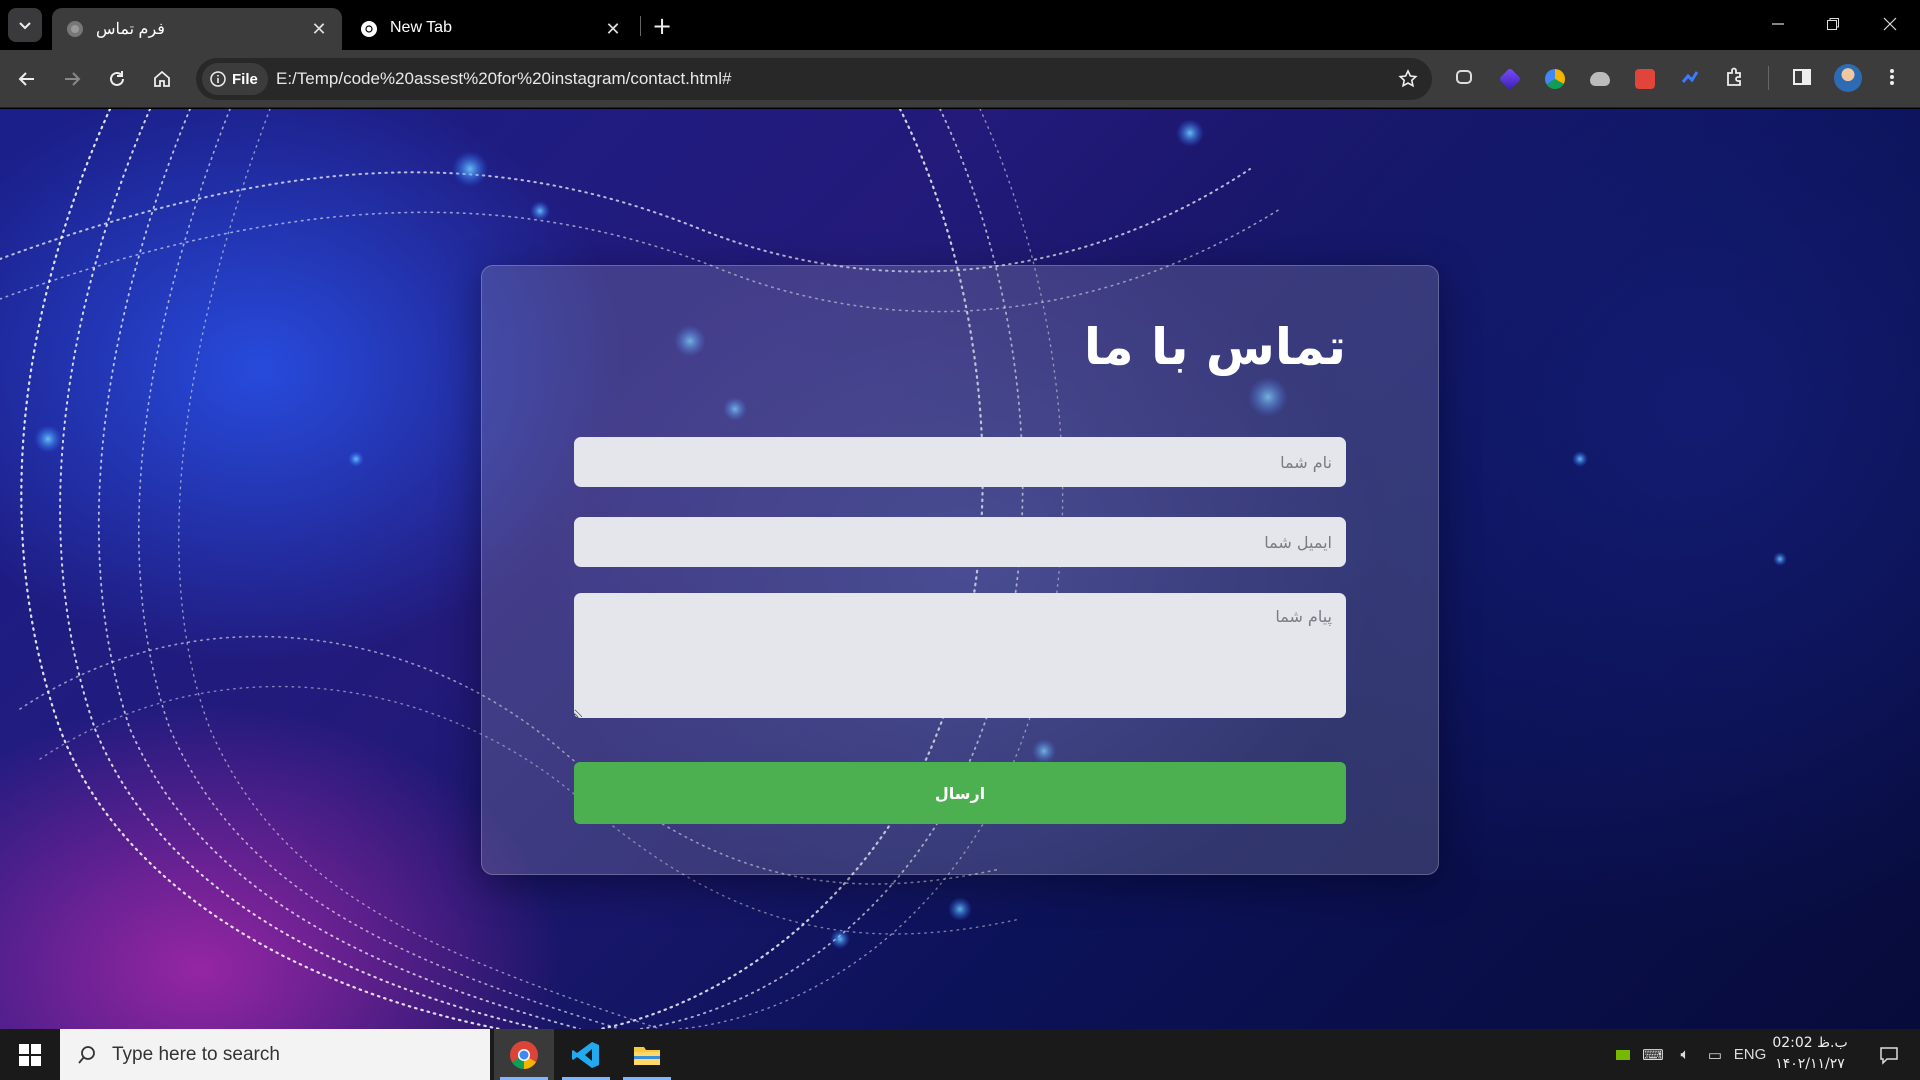  What do you see at coordinates (960, 542) in the screenshot?
I see `email-input` at bounding box center [960, 542].